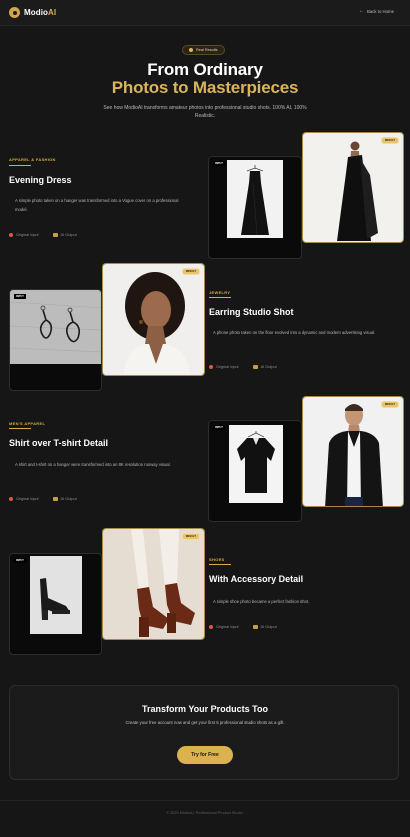  What do you see at coordinates (204, 709) in the screenshot?
I see `cta-title: Transform Your Products Too` at bounding box center [204, 709].